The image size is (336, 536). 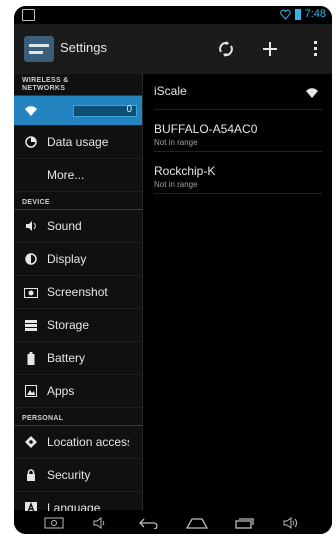 I want to click on network-ssid: Rockchip-K, so click(x=185, y=171).